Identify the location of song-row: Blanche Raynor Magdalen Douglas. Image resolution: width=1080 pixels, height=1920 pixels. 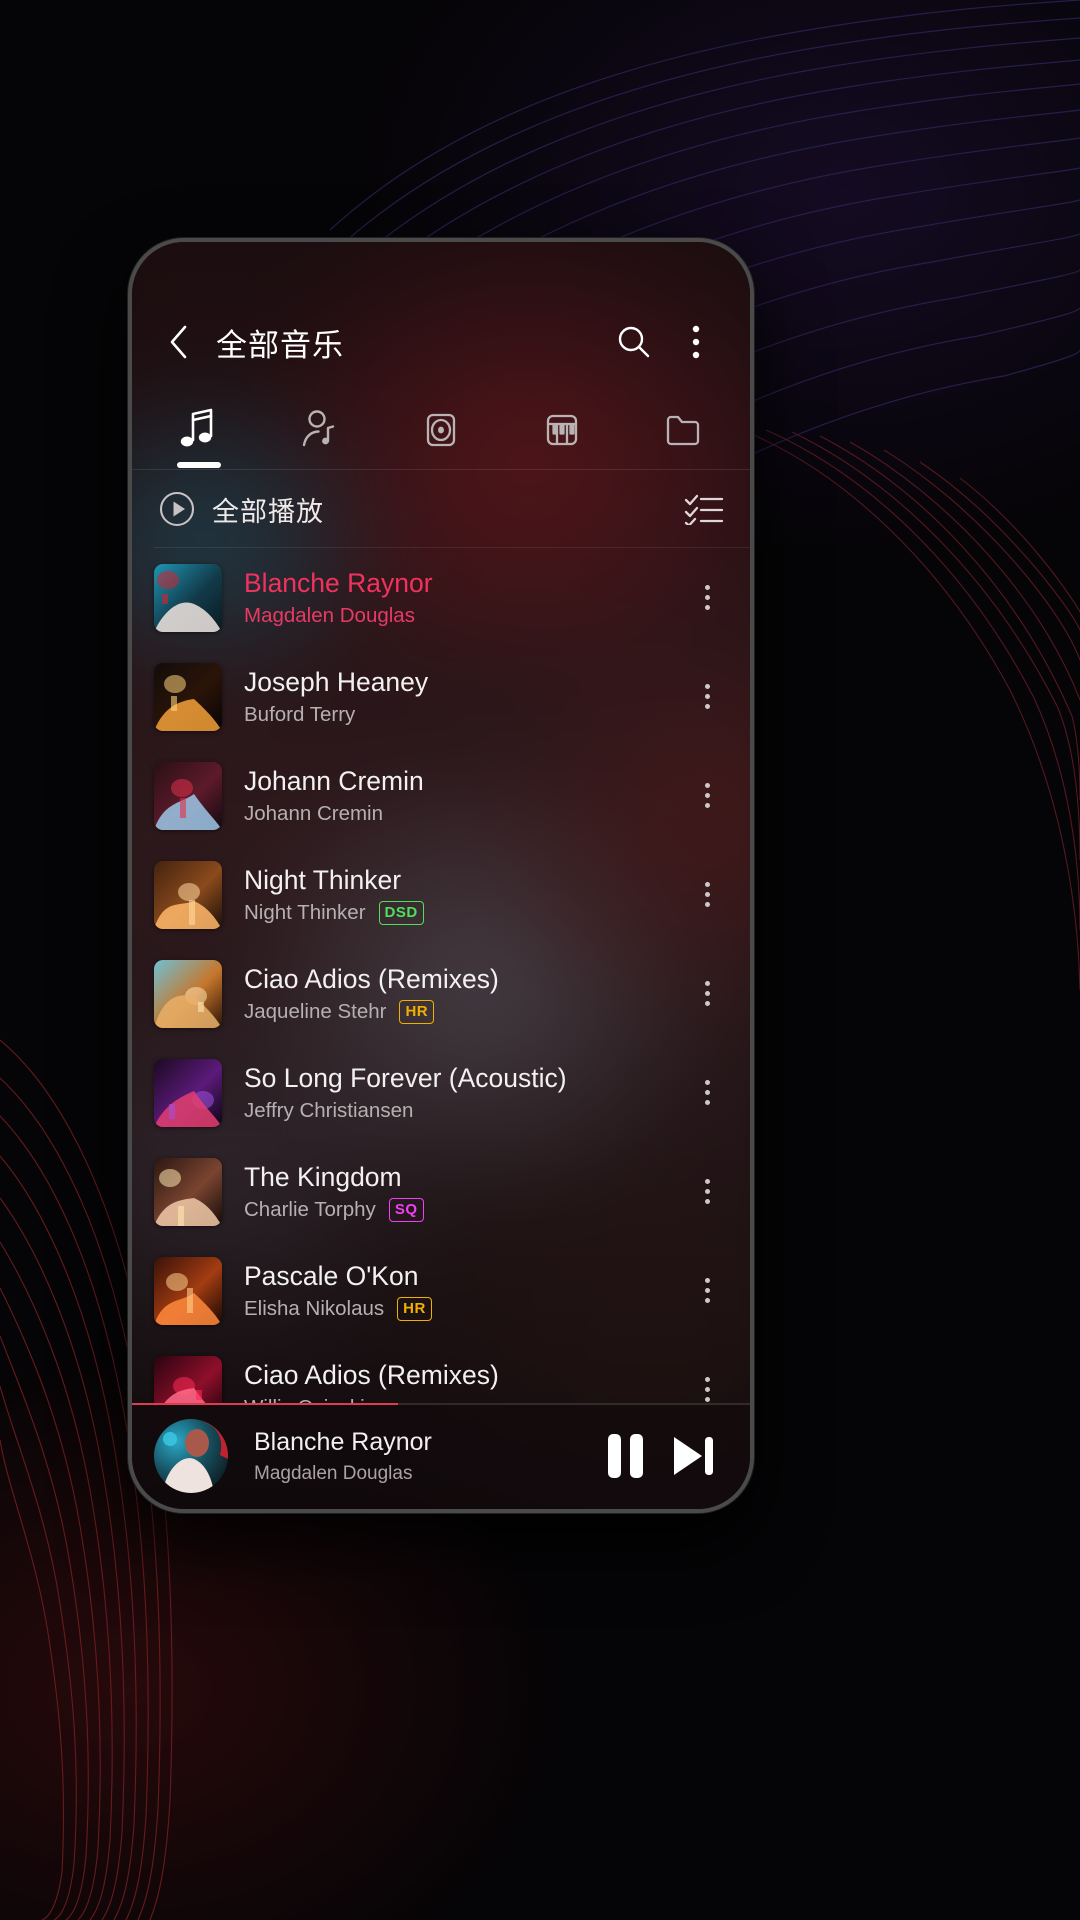
(441, 597).